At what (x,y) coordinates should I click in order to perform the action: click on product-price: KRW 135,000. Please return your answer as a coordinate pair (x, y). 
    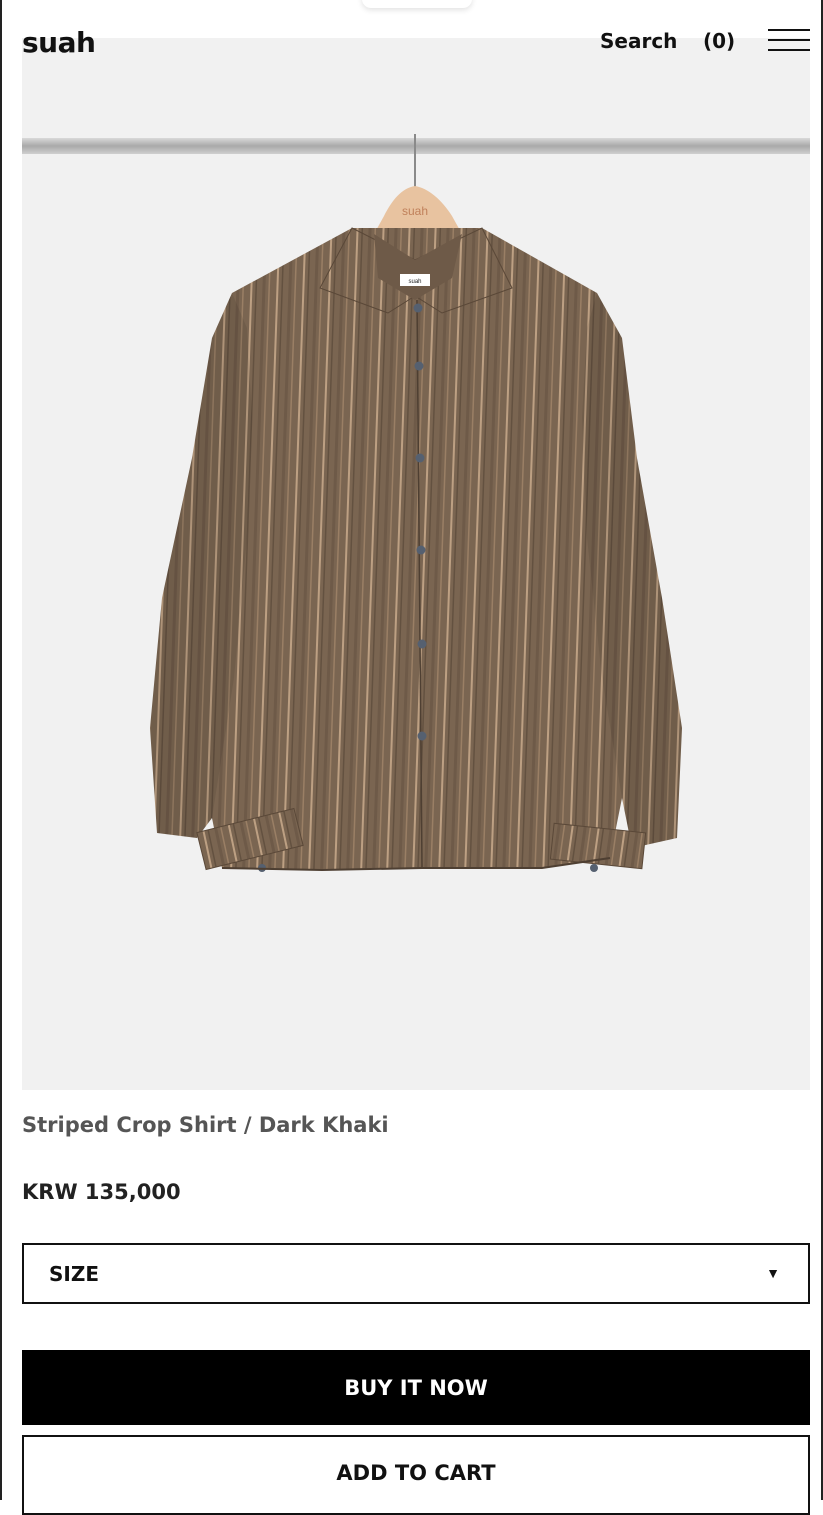
    Looking at the image, I should click on (101, 1192).